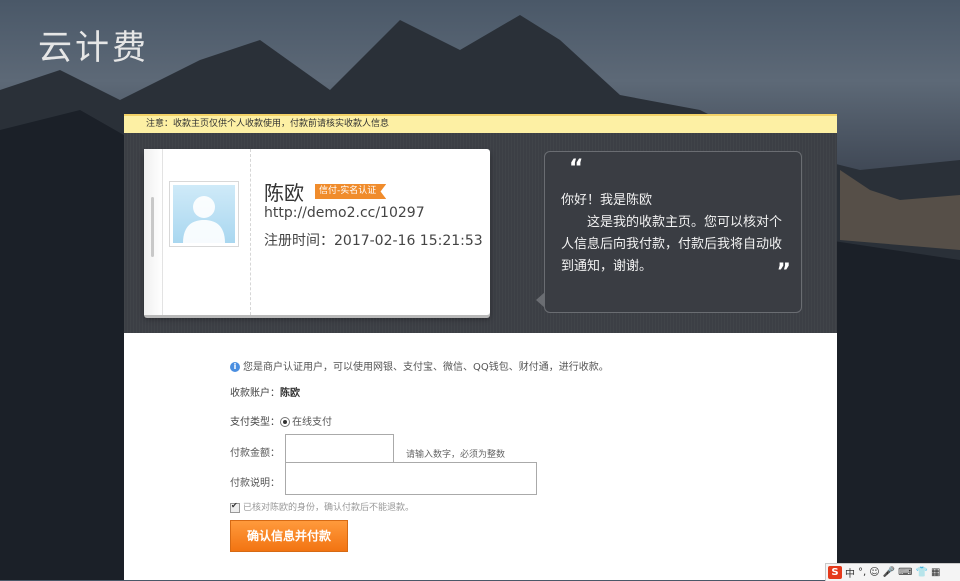  Describe the element at coordinates (255, 393) in the screenshot. I see `account-label: 收款账户：` at that location.